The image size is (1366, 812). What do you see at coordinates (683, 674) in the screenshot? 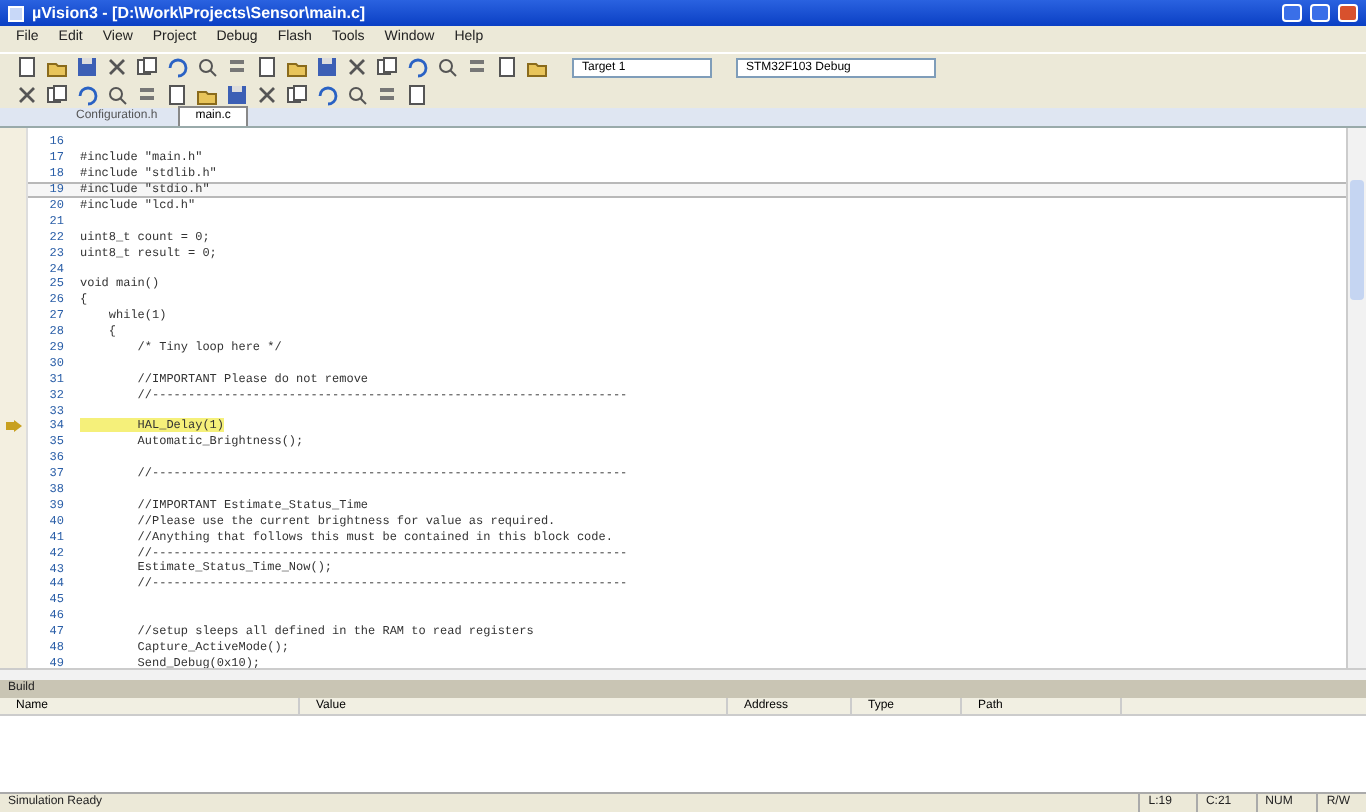
I see `horizontal-scrollbar` at bounding box center [683, 674].